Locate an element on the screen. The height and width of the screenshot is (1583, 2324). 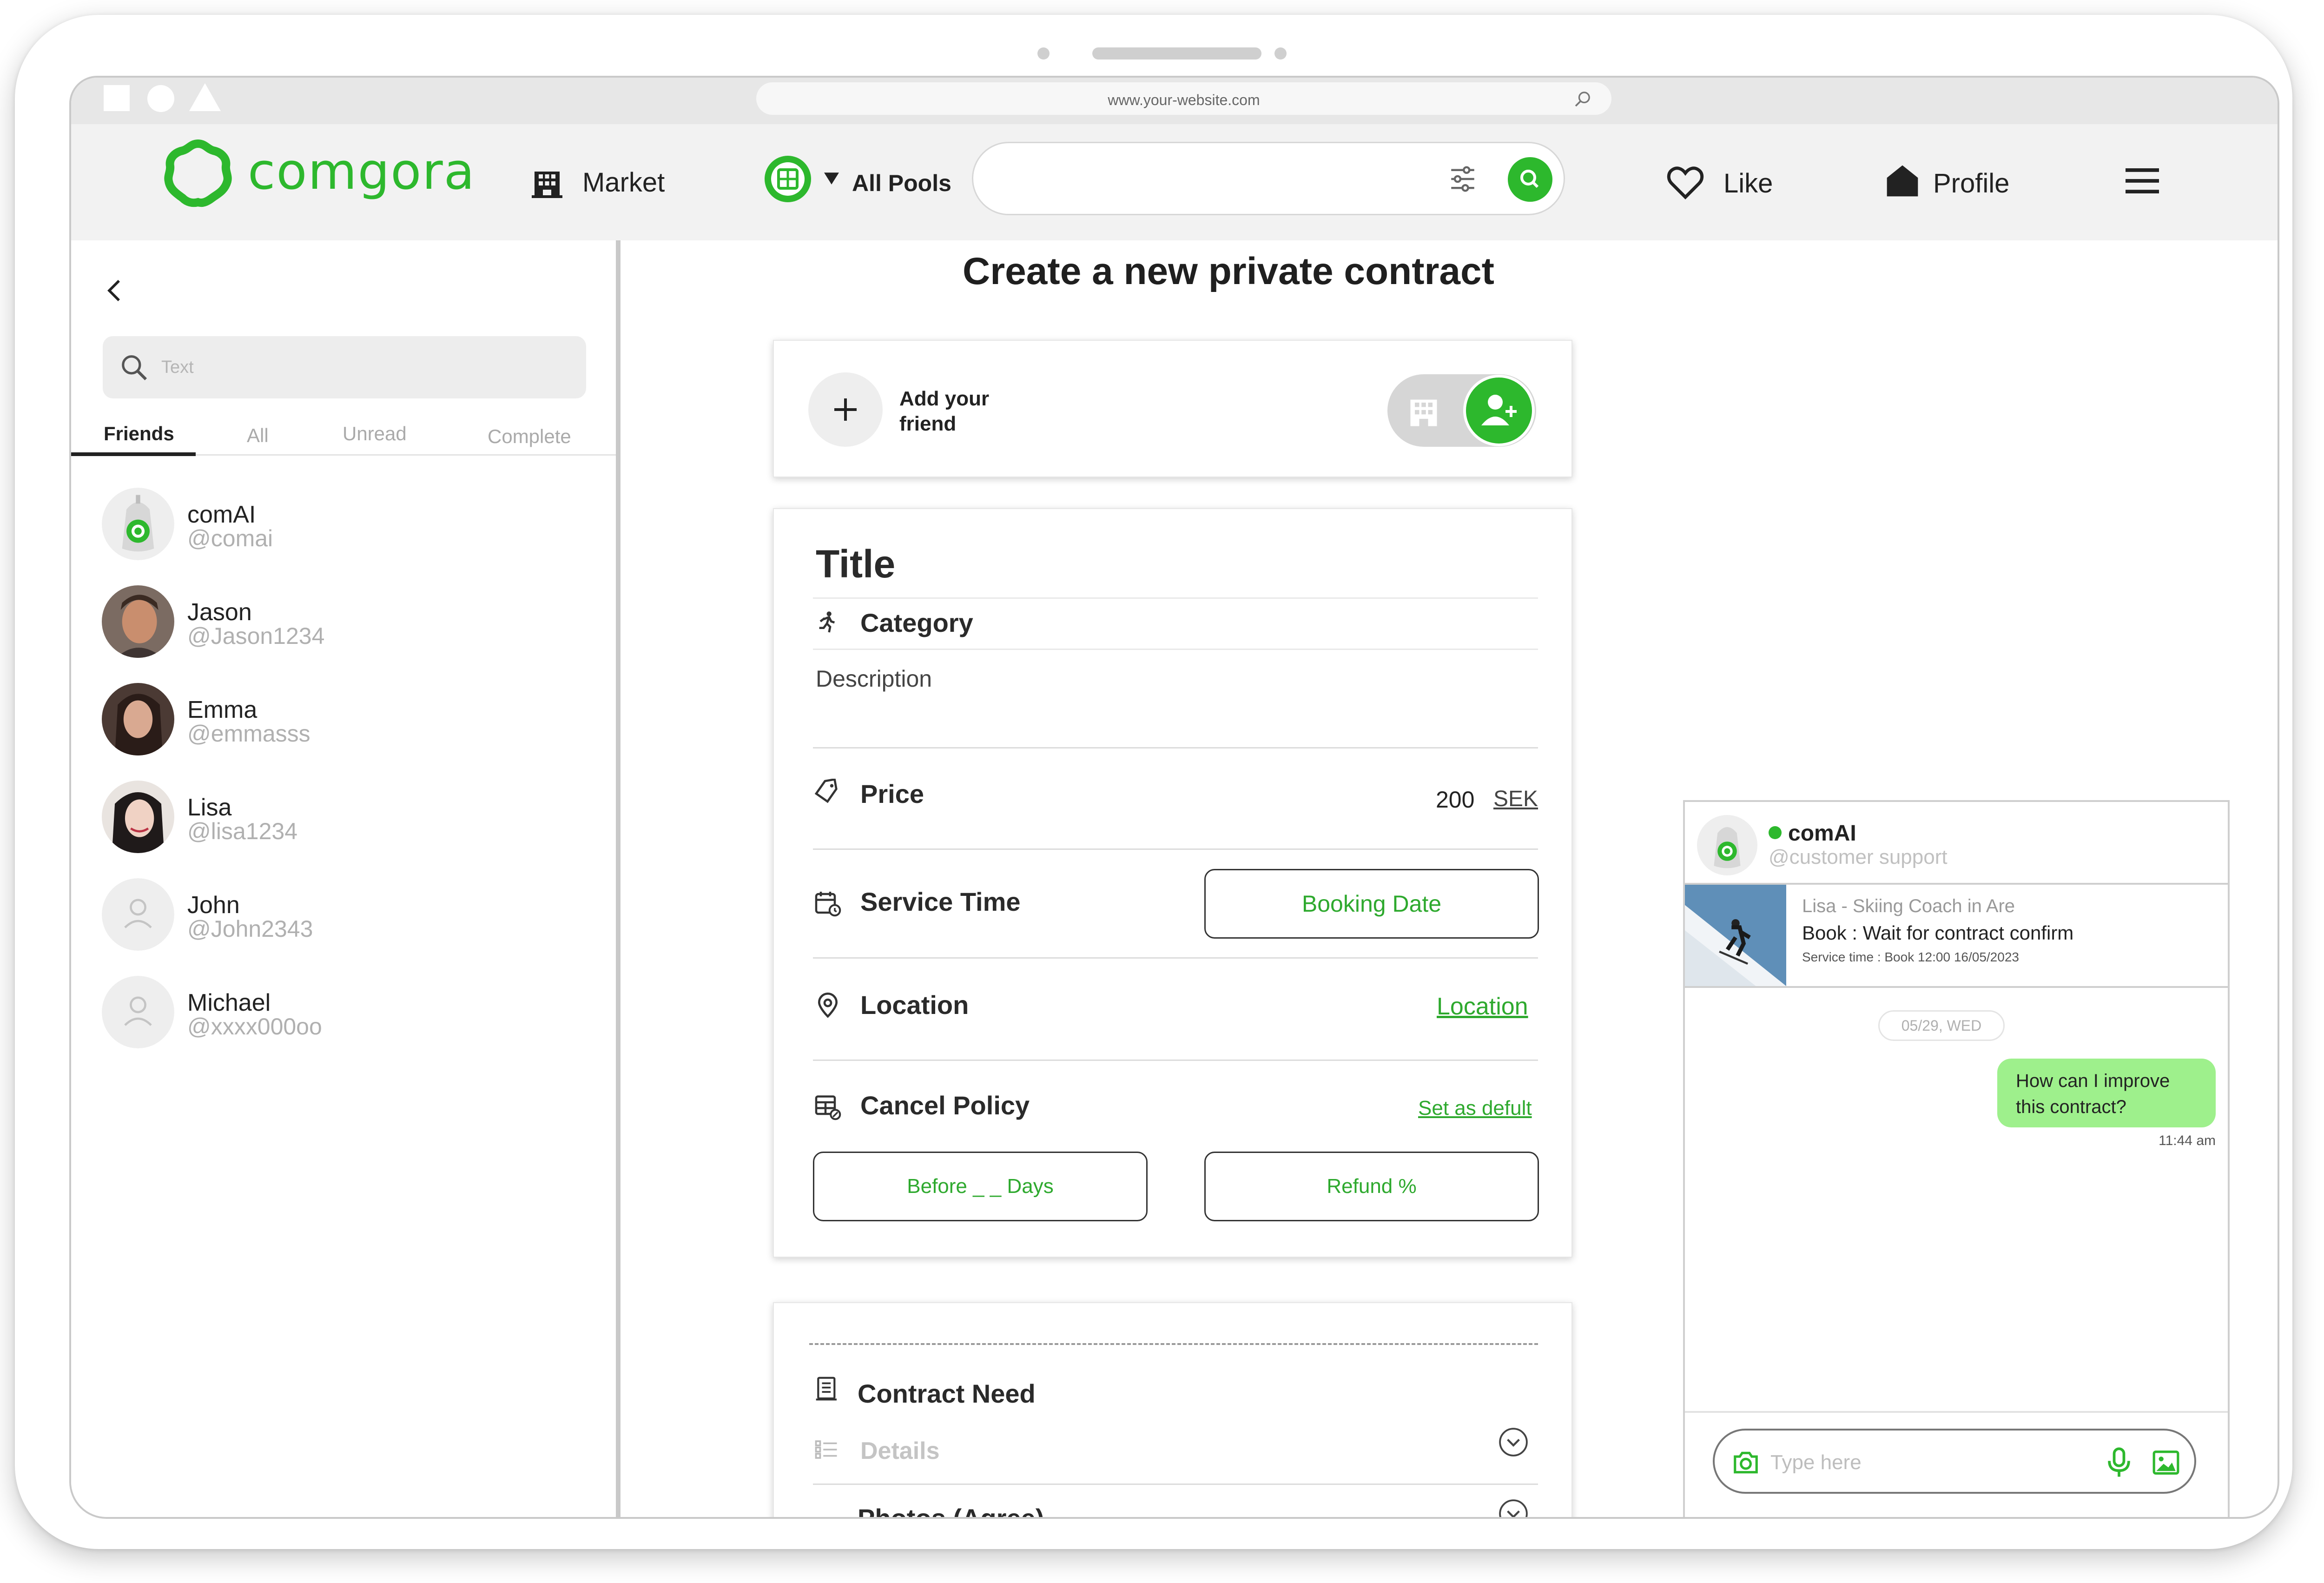
chat-message-input: Type here is located at coordinates (1954, 1461).